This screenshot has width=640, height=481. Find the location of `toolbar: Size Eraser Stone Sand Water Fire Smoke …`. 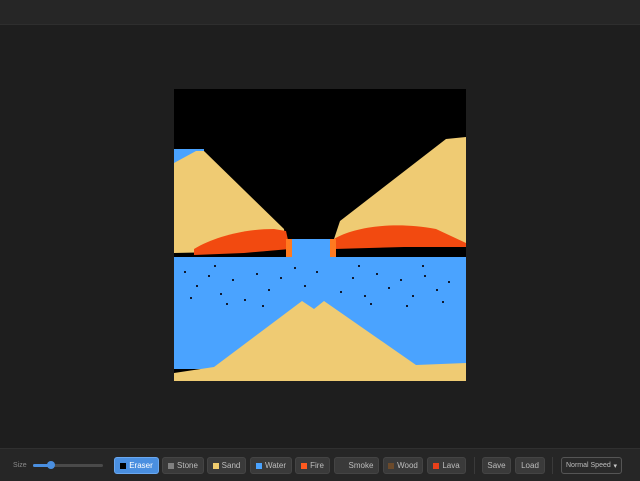

toolbar: Size Eraser Stone Sand Water Fire Smoke … is located at coordinates (320, 464).